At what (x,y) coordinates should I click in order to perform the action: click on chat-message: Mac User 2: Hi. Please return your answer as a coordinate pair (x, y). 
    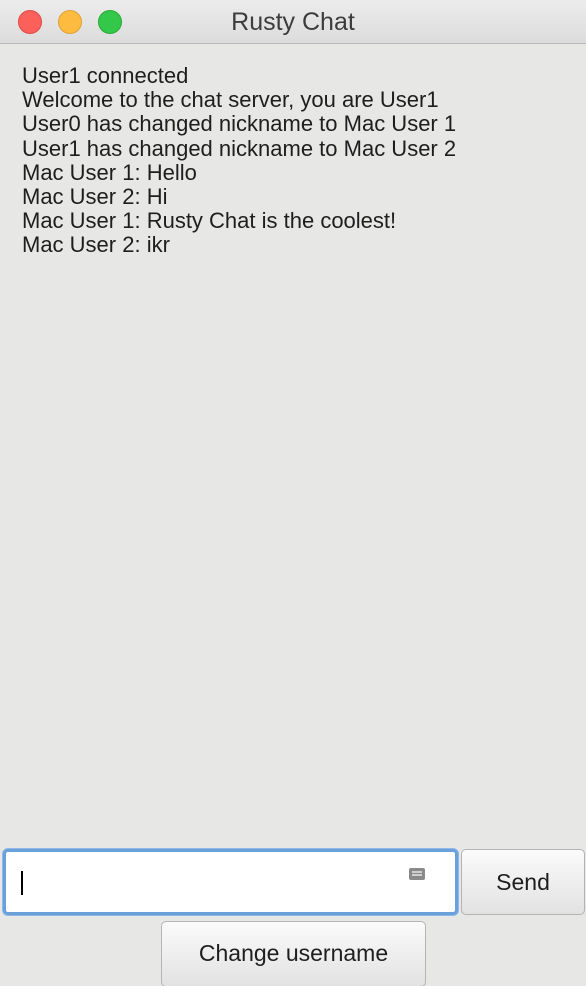
    Looking at the image, I should click on (95, 197).